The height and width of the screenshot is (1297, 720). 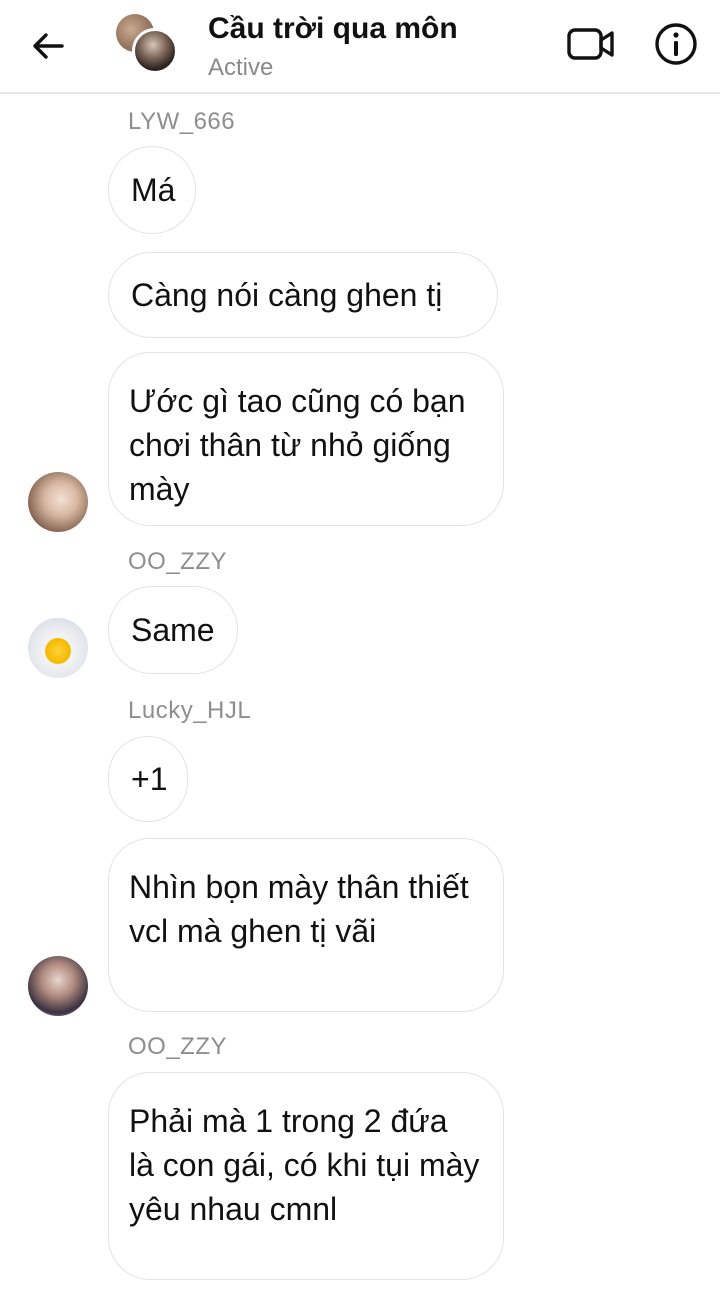 I want to click on chat-title: Cầu trời qua môn, so click(x=333, y=29).